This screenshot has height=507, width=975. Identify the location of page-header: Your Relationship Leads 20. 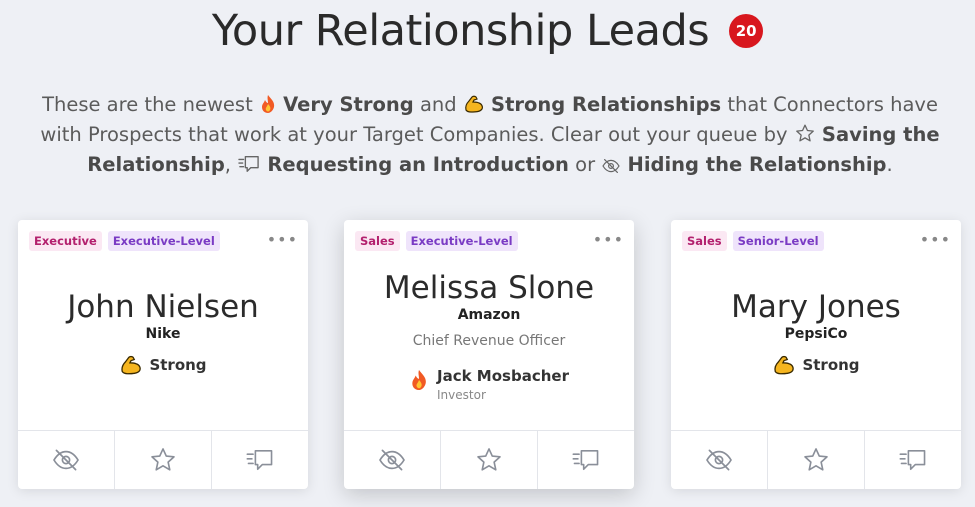
(487, 31).